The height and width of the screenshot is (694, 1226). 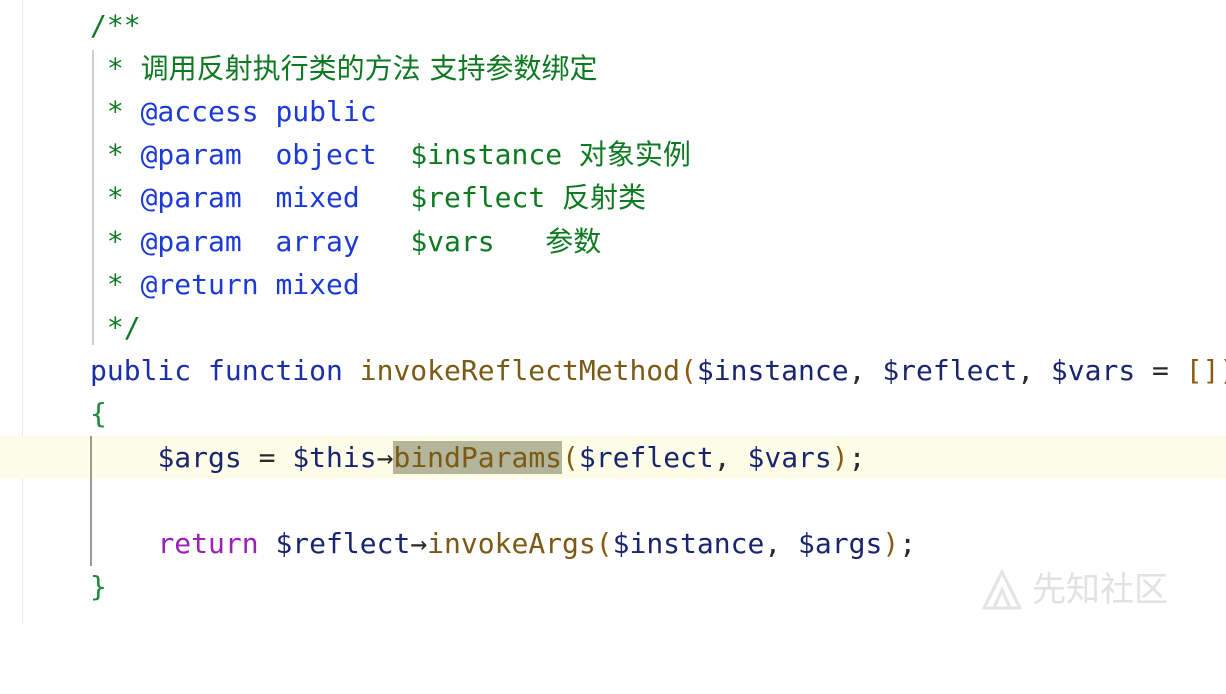 I want to click on doc-param-name: $reflect, so click(x=477, y=197).